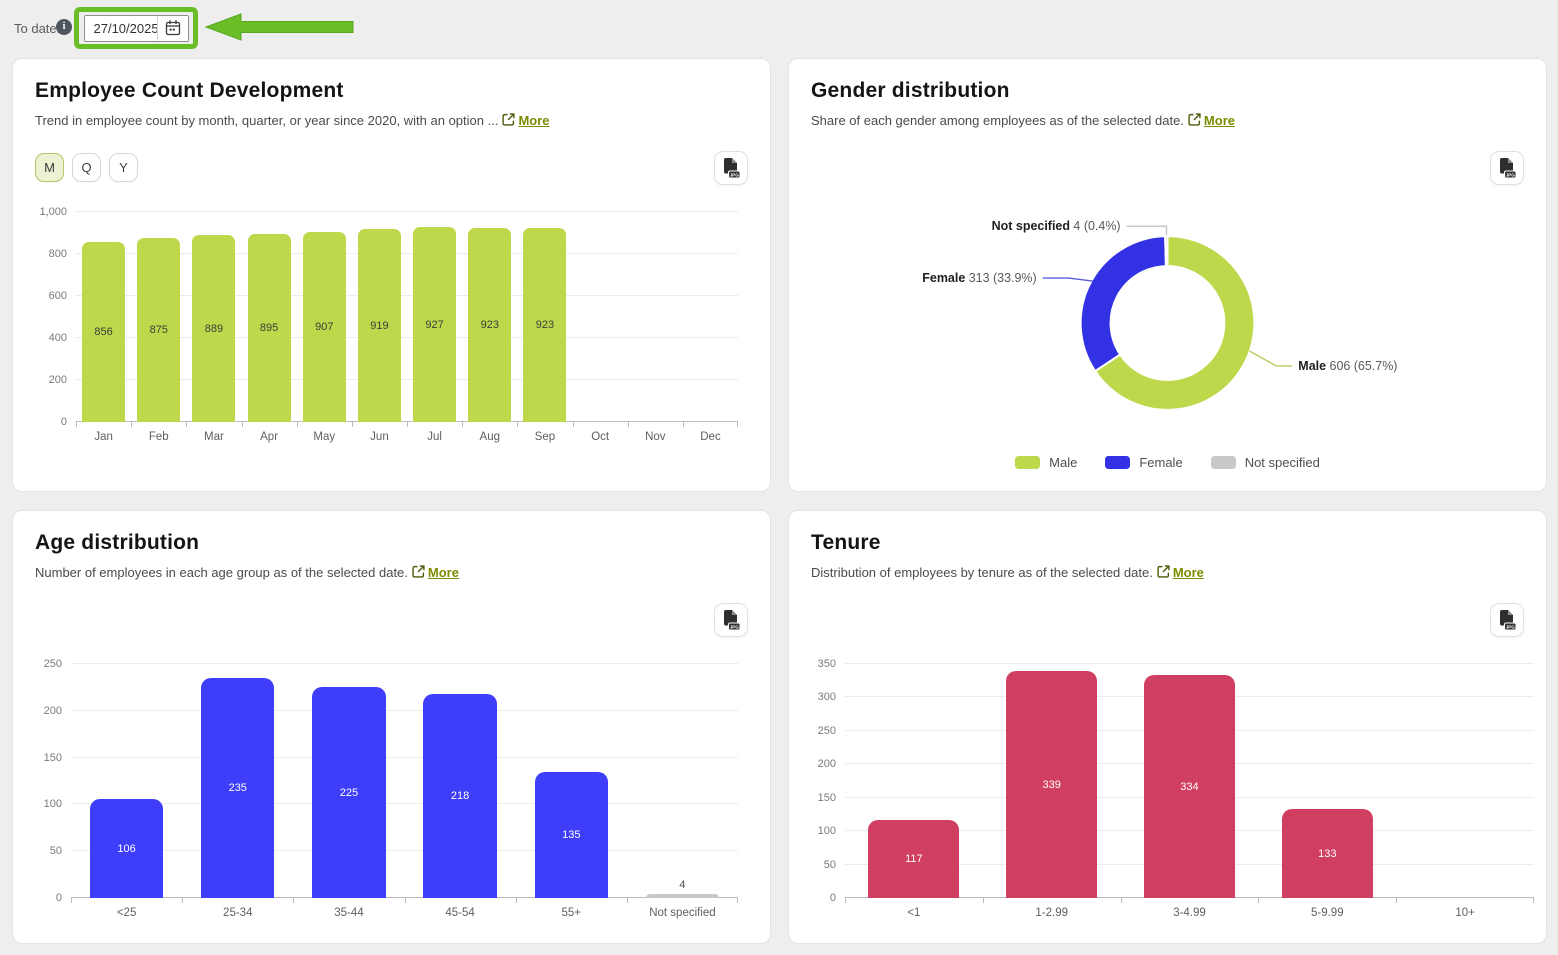 The height and width of the screenshot is (955, 1558). I want to click on bar-jul: 927, so click(435, 324).